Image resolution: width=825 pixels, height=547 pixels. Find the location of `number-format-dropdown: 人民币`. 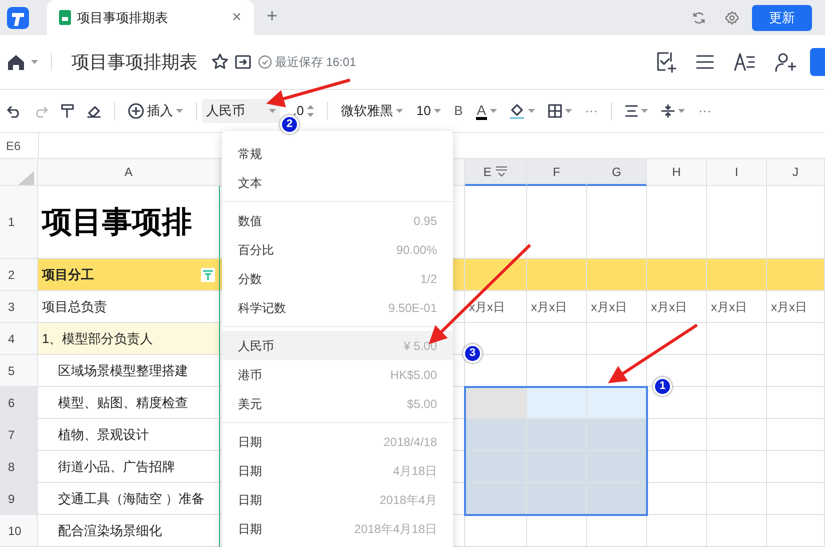

number-format-dropdown: 人民币 is located at coordinates (241, 111).